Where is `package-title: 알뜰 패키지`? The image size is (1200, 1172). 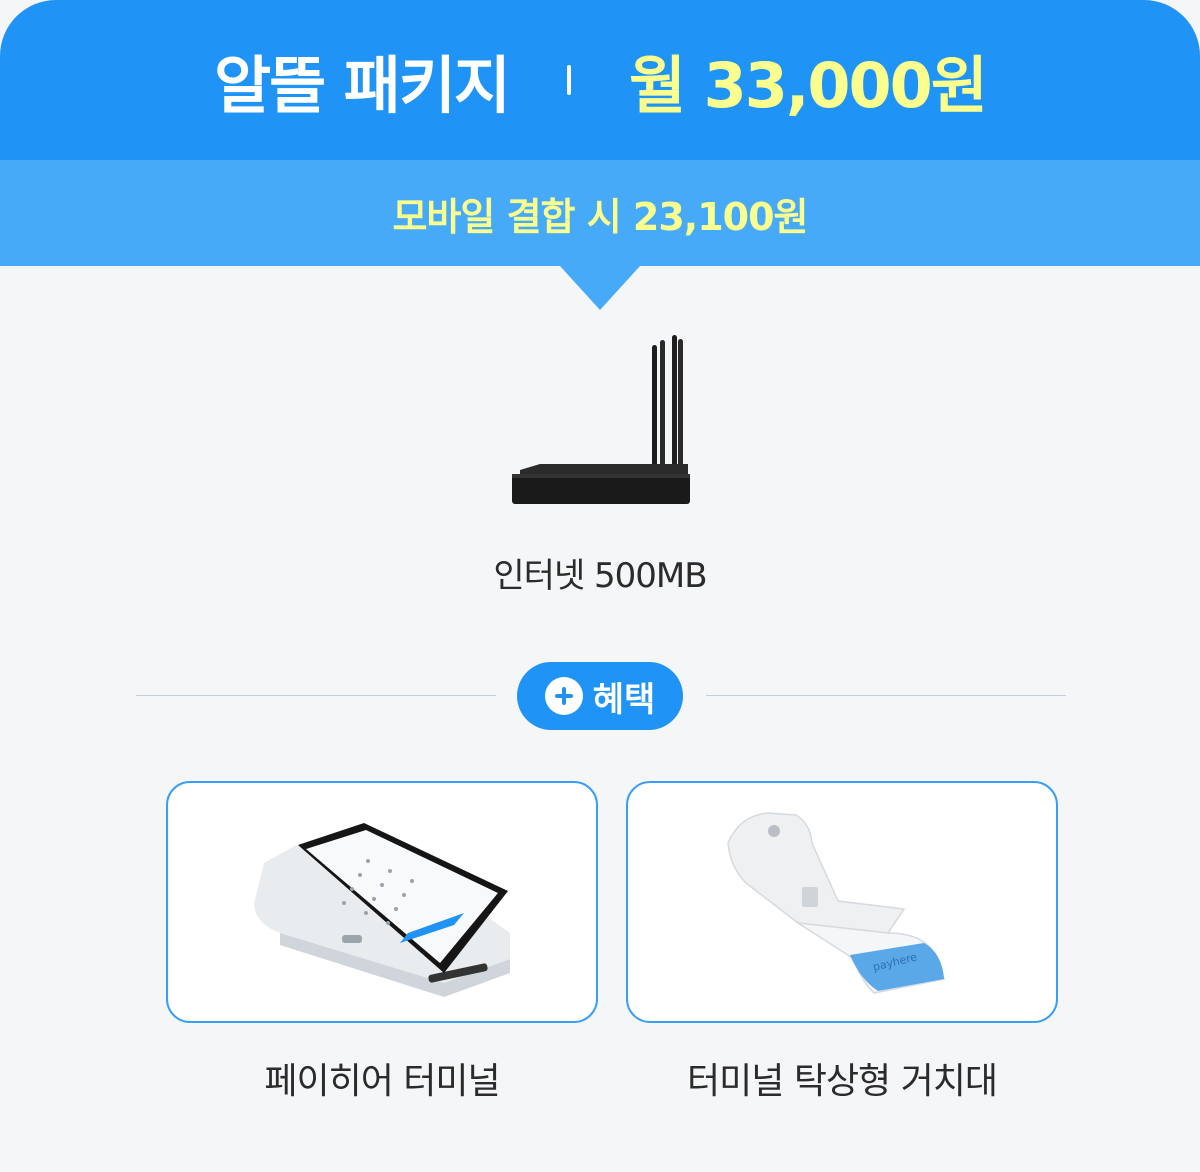
package-title: 알뜰 패키지 is located at coordinates (362, 85).